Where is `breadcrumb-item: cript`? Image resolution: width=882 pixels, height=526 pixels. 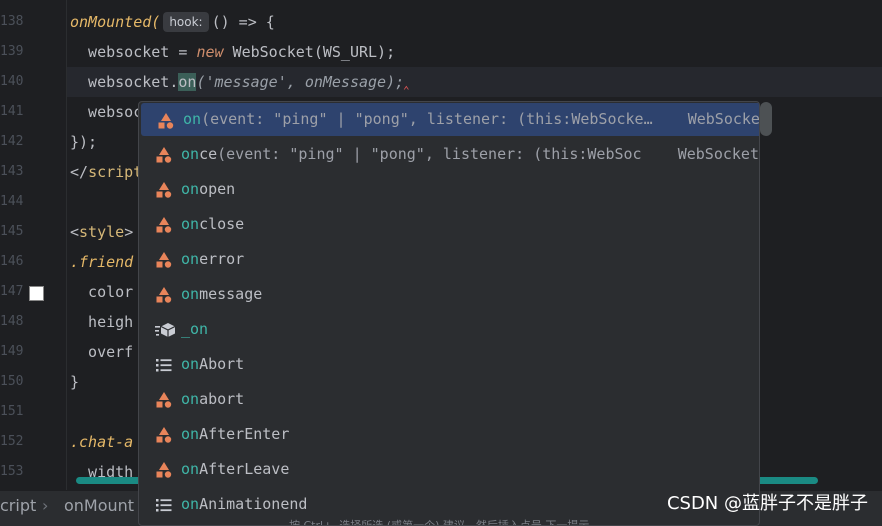
breadcrumb-item: cript is located at coordinates (18, 506).